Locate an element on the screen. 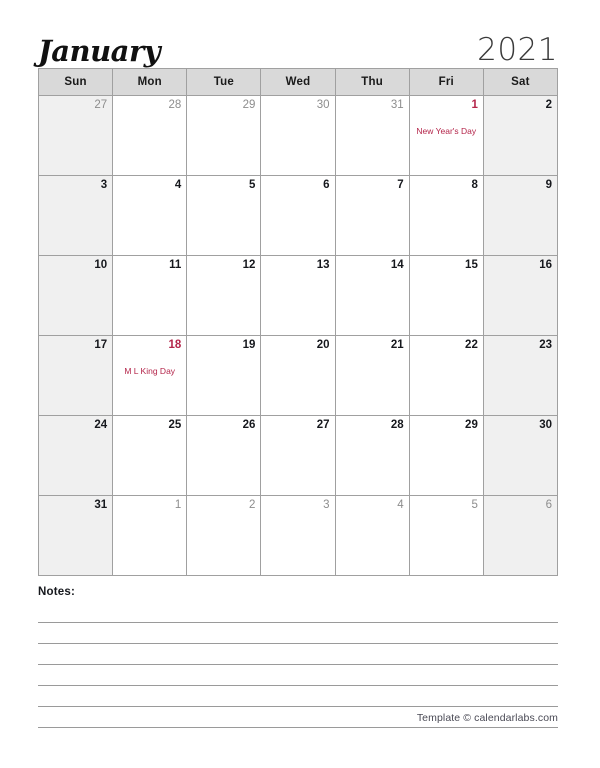  calendar-day-cell: 20 is located at coordinates (298, 375).